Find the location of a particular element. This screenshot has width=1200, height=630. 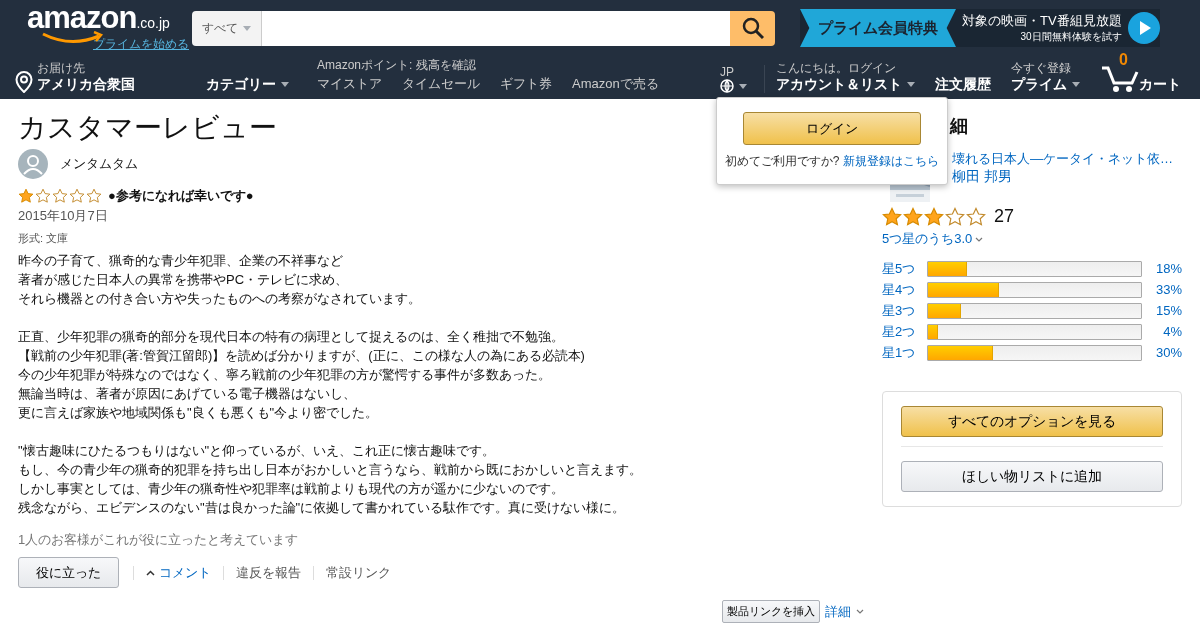

new-customer-prompt: 初めてご利用ですか? is located at coordinates (782, 161).